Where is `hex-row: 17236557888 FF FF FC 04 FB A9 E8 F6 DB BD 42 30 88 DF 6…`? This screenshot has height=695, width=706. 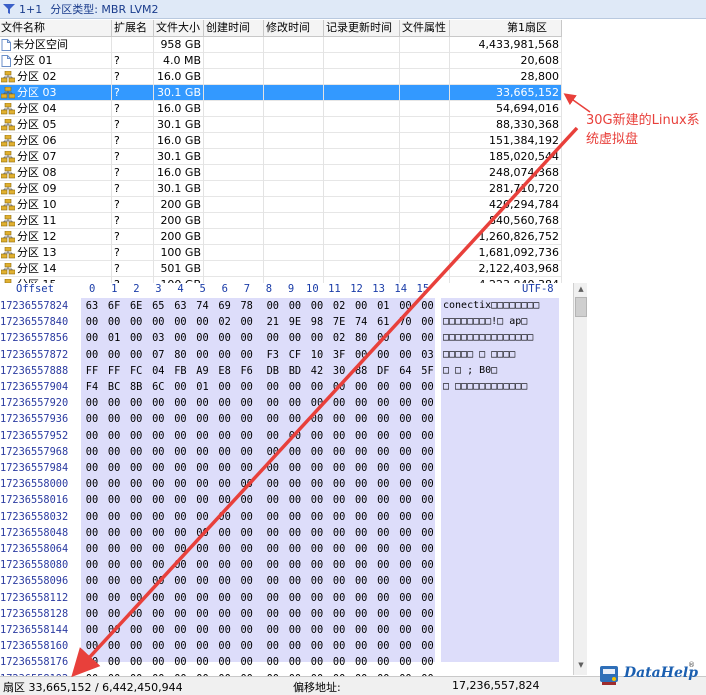
hex-row: 17236557888 FF FF FC 04 FB A9 E8 F6 DB BD 42 30 88 DF 6… is located at coordinates (286, 371).